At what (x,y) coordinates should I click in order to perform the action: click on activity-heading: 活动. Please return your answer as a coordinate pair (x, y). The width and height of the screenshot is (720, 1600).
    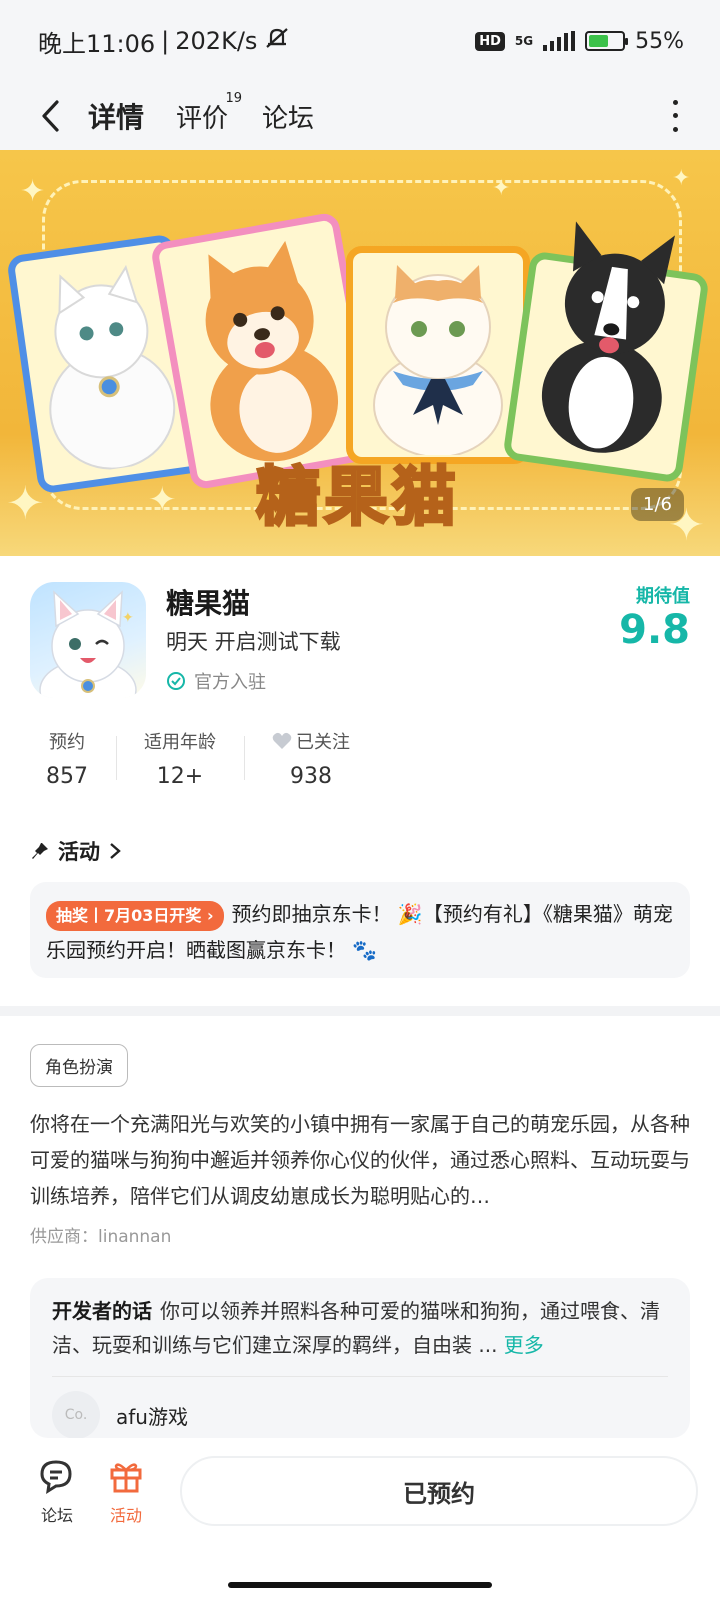
    Looking at the image, I should click on (79, 852).